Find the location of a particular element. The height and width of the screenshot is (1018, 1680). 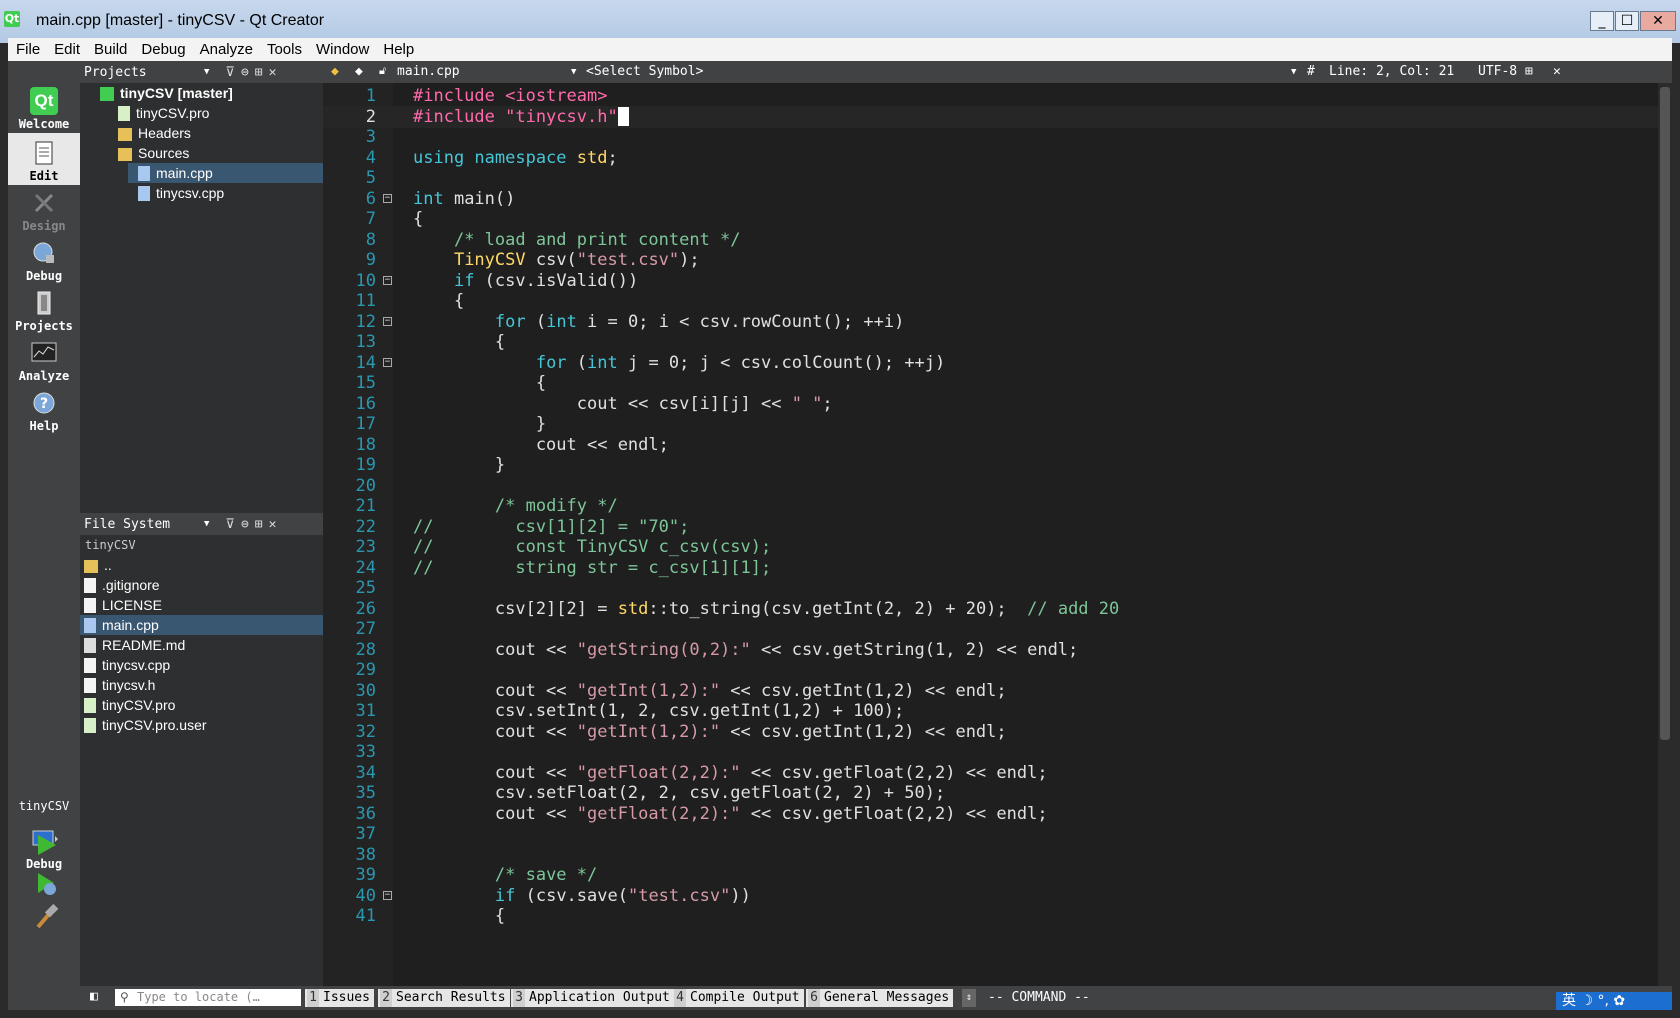

filesystem-item: tinyCSV.pro is located at coordinates (201, 705).